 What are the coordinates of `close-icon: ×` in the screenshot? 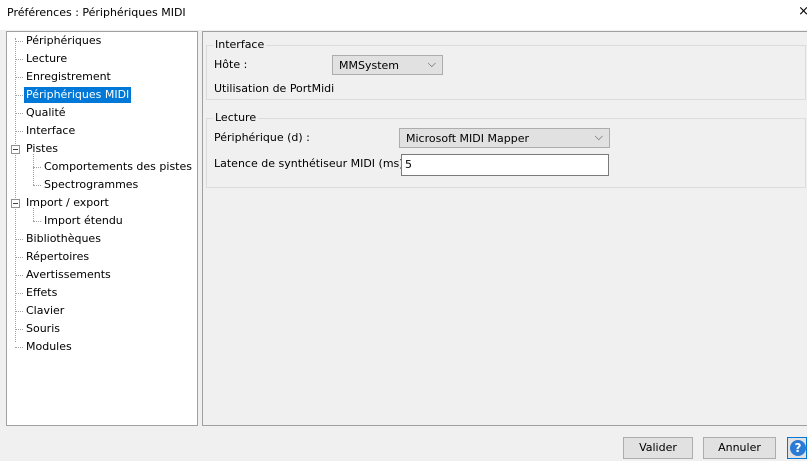 It's located at (802, 11).